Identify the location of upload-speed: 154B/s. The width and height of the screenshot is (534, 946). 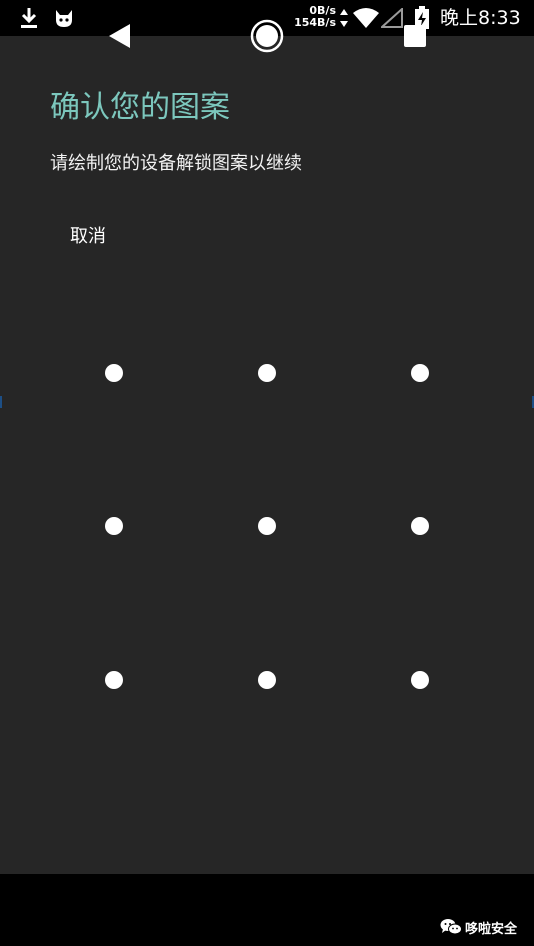
(315, 22).